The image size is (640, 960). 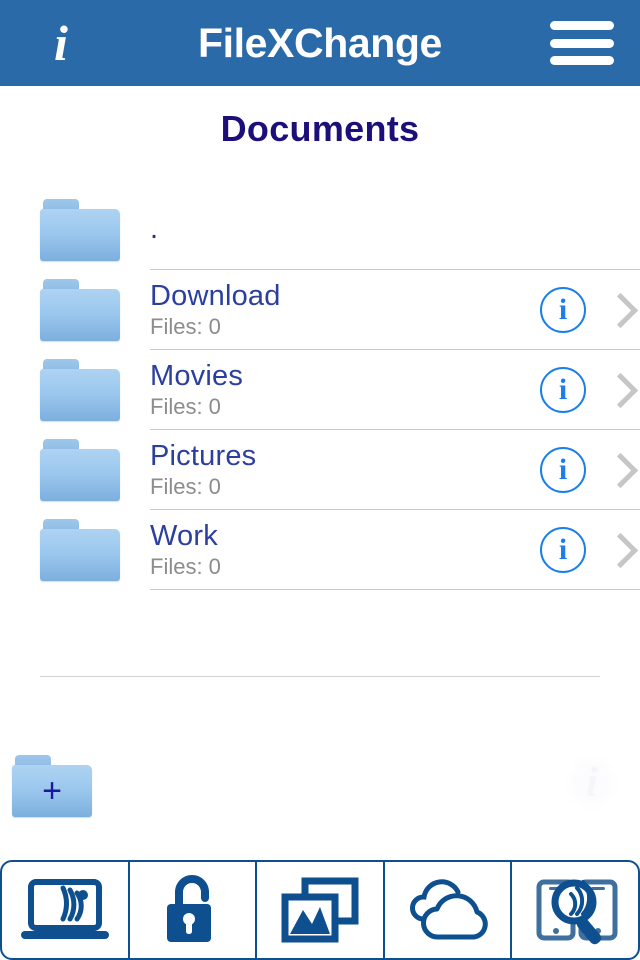 I want to click on list-item: Work Files: 0 i, so click(x=320, y=550).